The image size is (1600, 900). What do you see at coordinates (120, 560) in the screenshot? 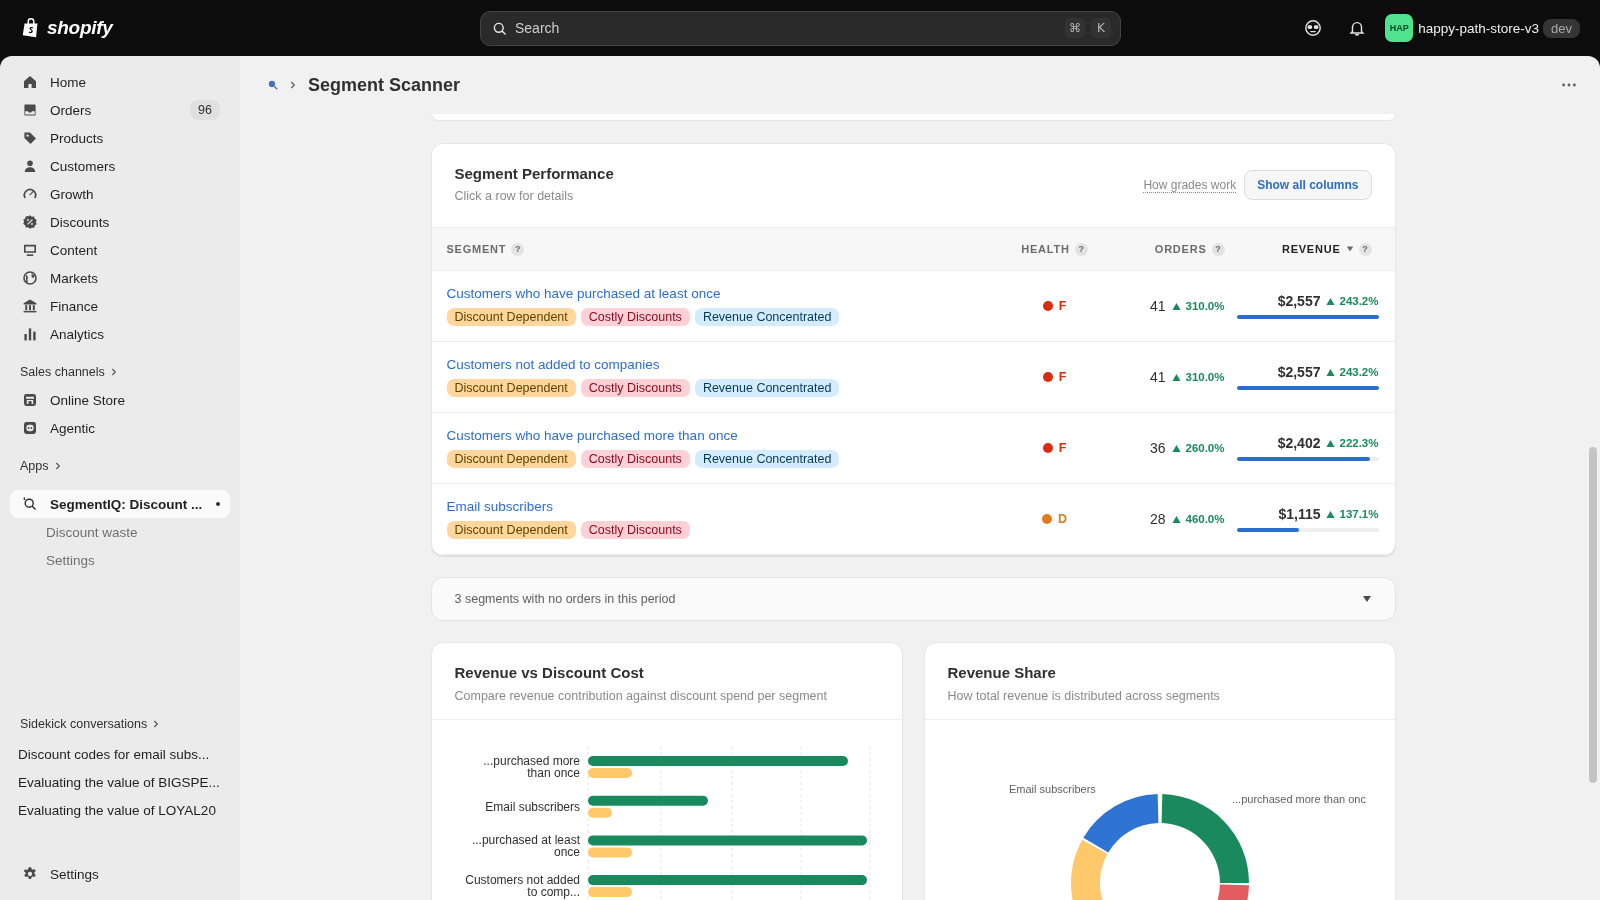
I see `nav-subitem: Settings` at bounding box center [120, 560].